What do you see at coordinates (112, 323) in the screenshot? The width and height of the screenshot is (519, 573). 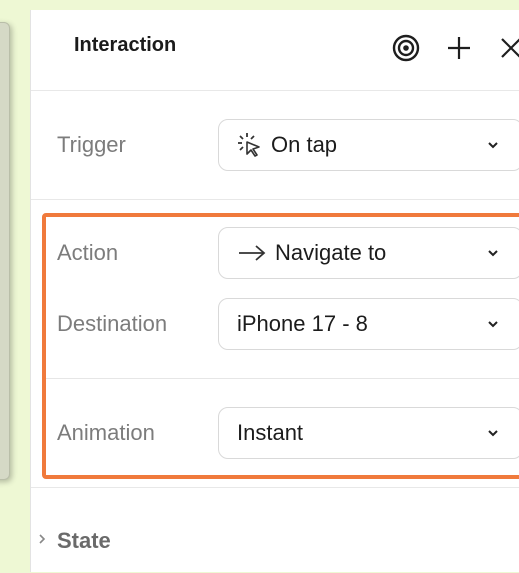 I see `destination-label: Destination` at bounding box center [112, 323].